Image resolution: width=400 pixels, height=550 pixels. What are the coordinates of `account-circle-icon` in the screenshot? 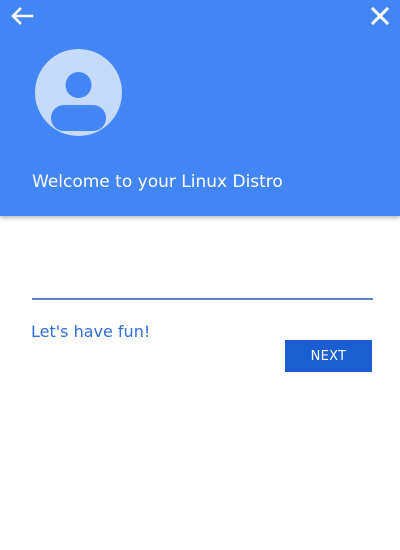 It's located at (78, 101).